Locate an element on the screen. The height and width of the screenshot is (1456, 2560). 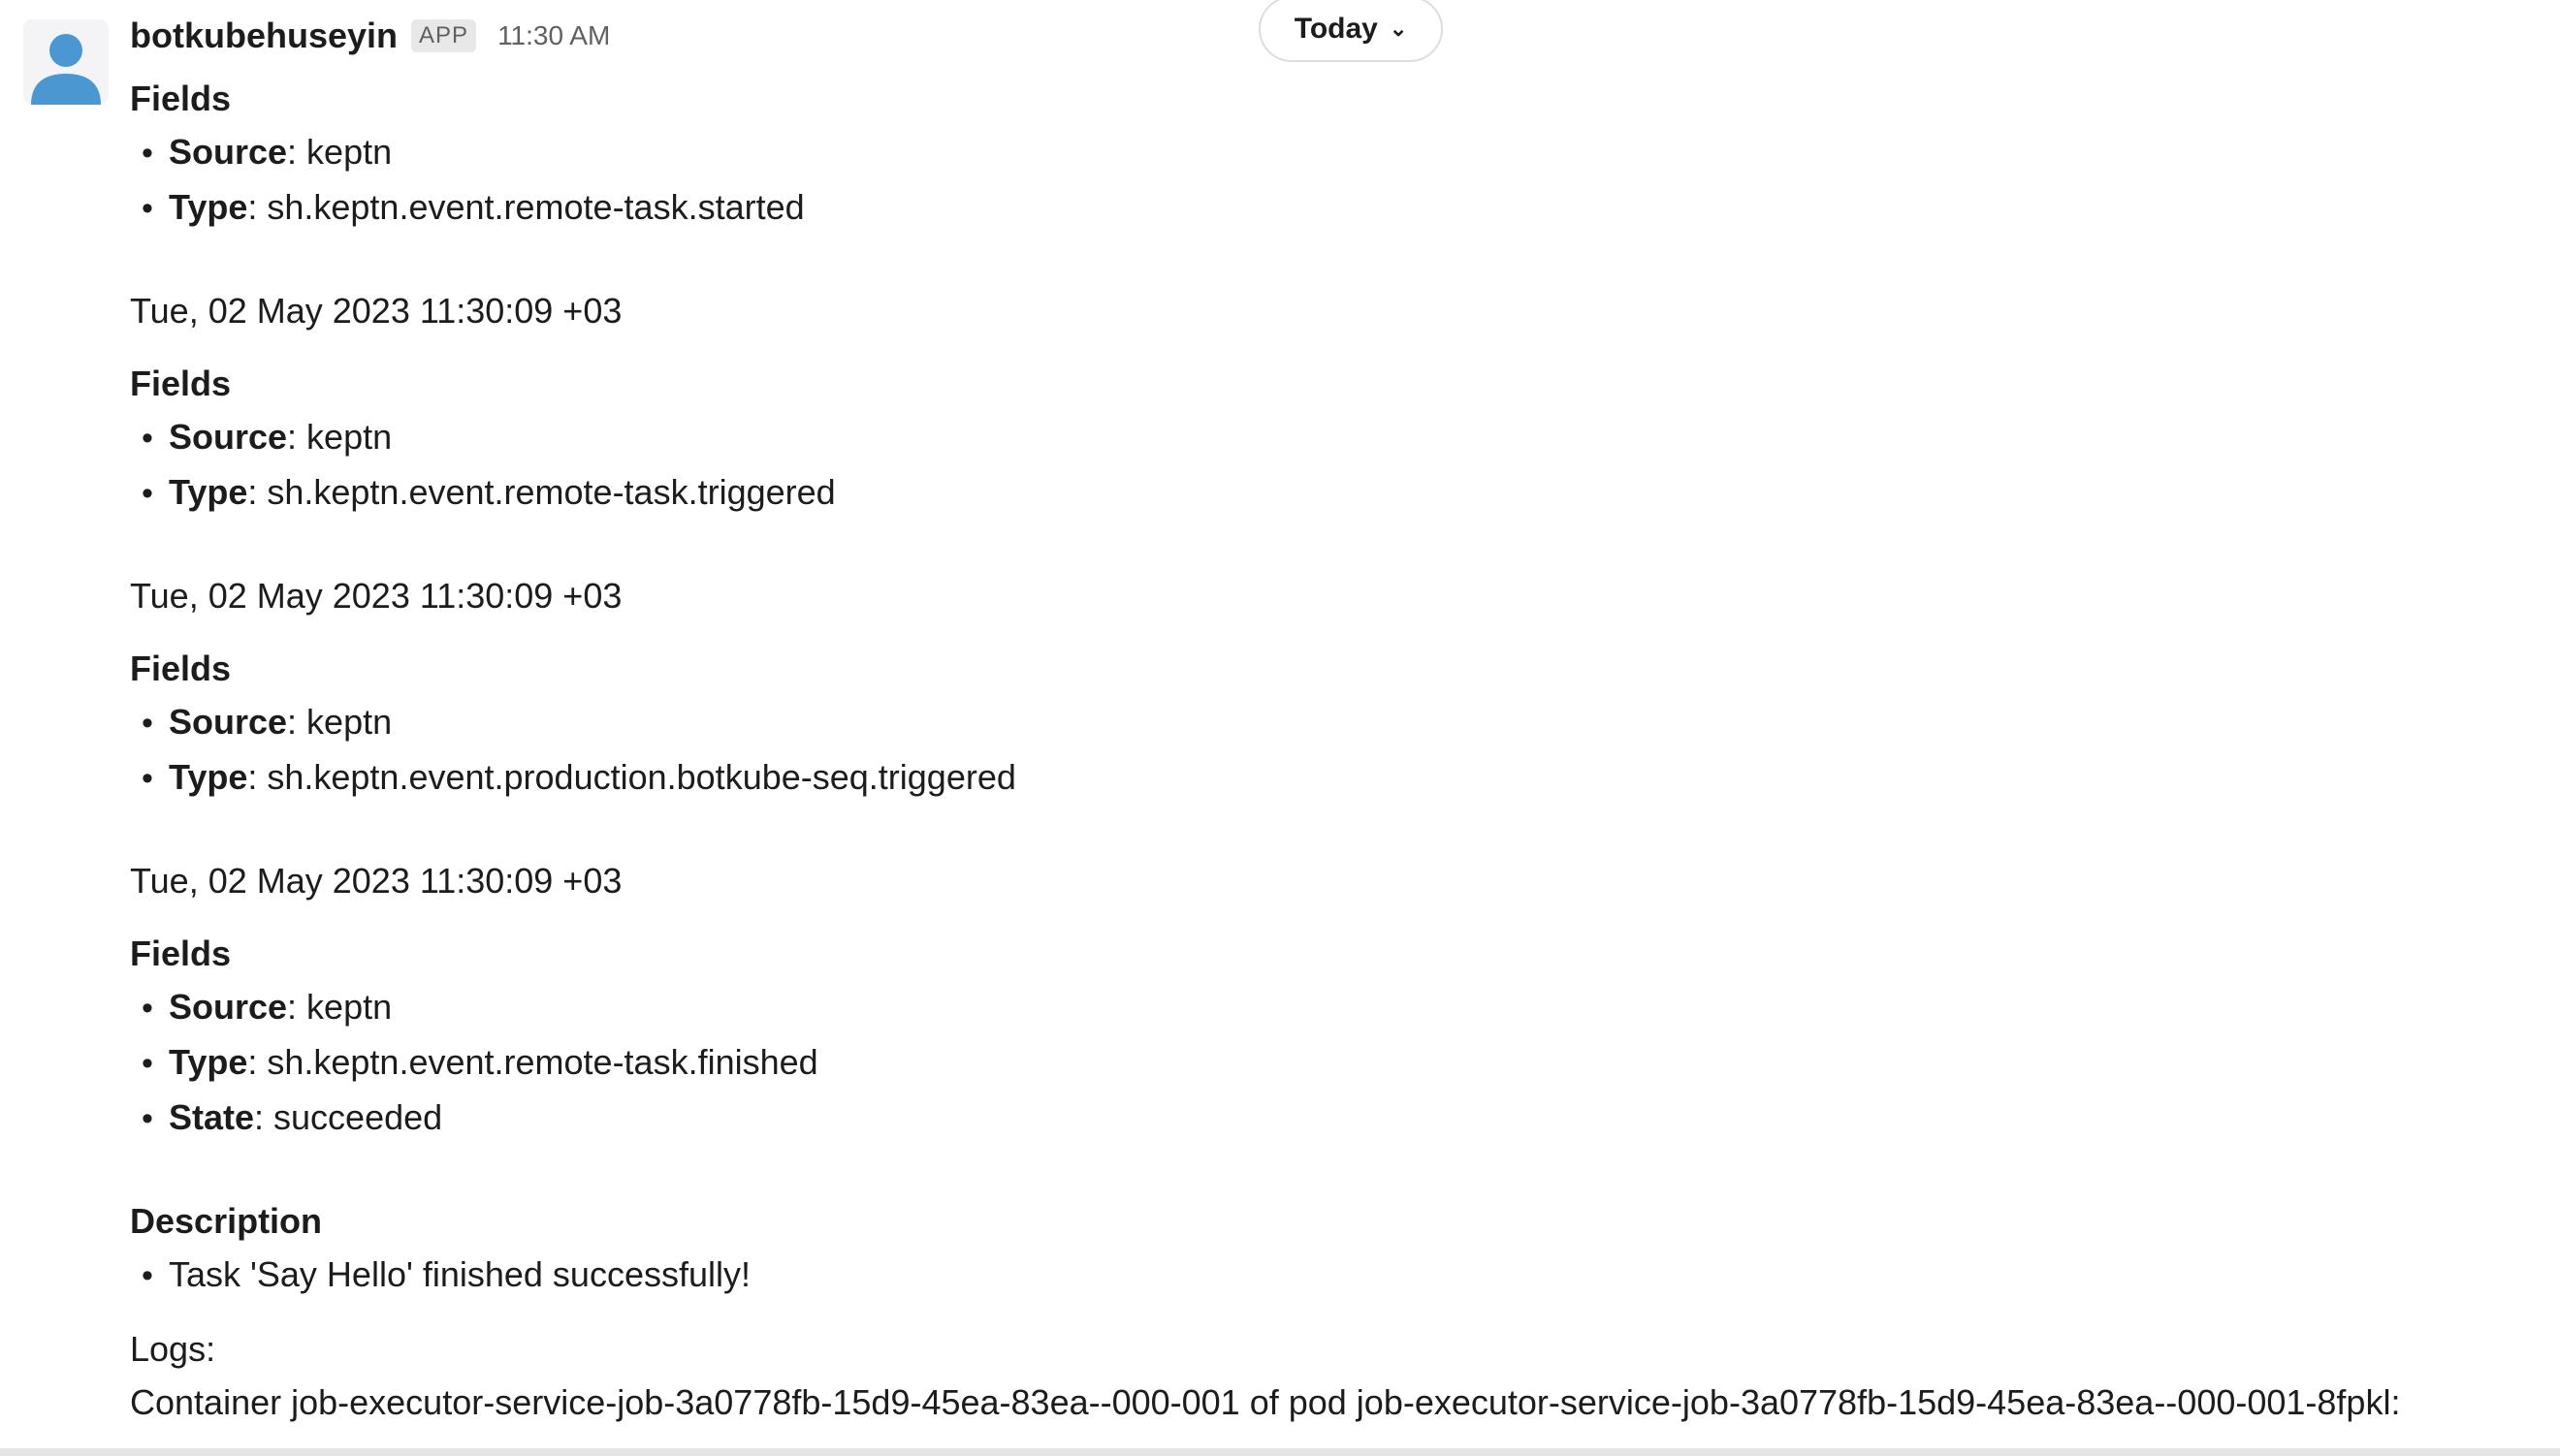
description-title: Description is located at coordinates (226, 1221).